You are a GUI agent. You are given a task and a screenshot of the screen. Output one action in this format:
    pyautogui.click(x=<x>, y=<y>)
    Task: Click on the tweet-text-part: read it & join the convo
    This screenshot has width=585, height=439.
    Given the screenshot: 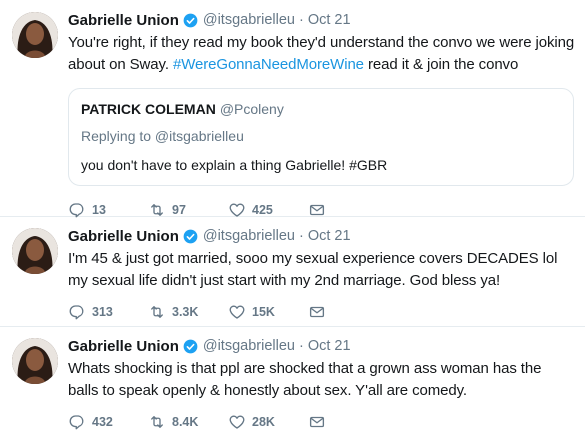 What is the action you would take?
    pyautogui.click(x=441, y=64)
    